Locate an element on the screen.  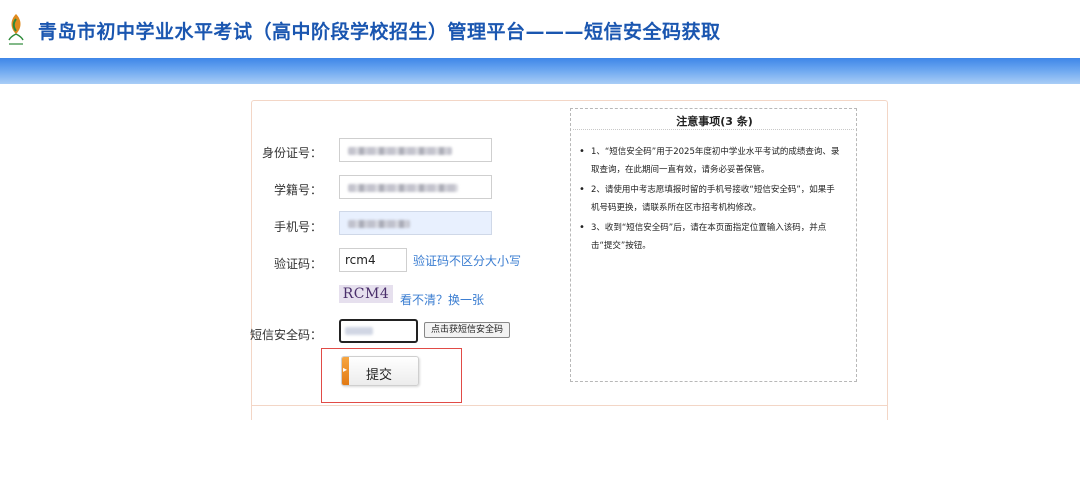
arrow-icon: ▸ is located at coordinates (345, 369).